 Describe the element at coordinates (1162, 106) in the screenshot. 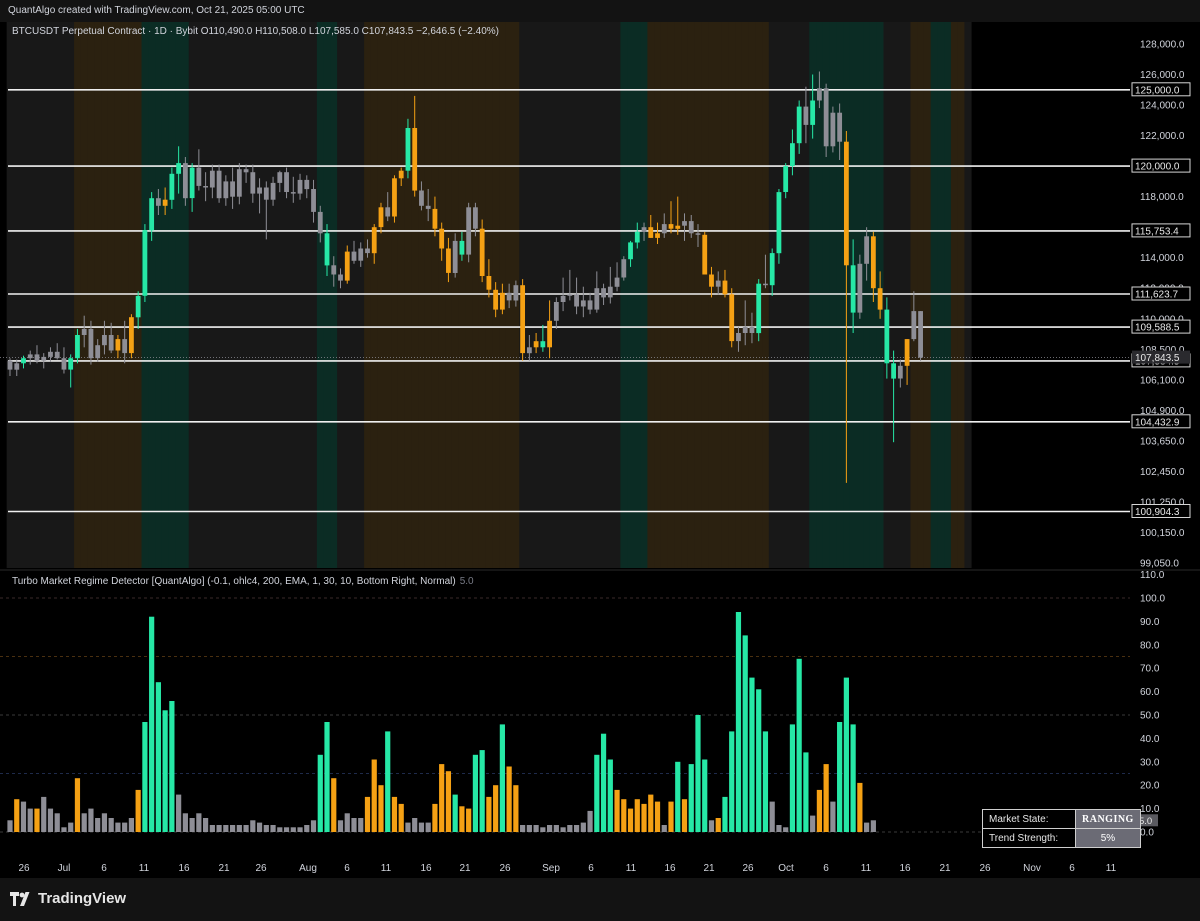

I see `price-axis-tick: 124,000.0` at that location.